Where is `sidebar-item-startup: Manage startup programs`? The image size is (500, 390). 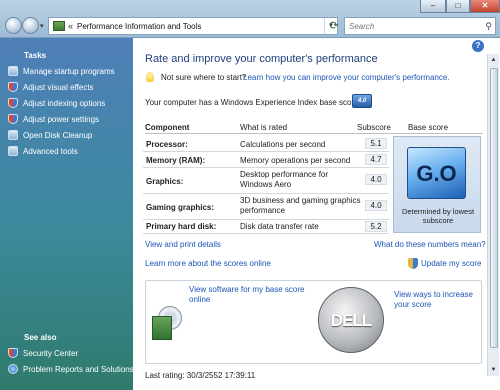 sidebar-item-startup: Manage startup programs is located at coordinates (61, 71).